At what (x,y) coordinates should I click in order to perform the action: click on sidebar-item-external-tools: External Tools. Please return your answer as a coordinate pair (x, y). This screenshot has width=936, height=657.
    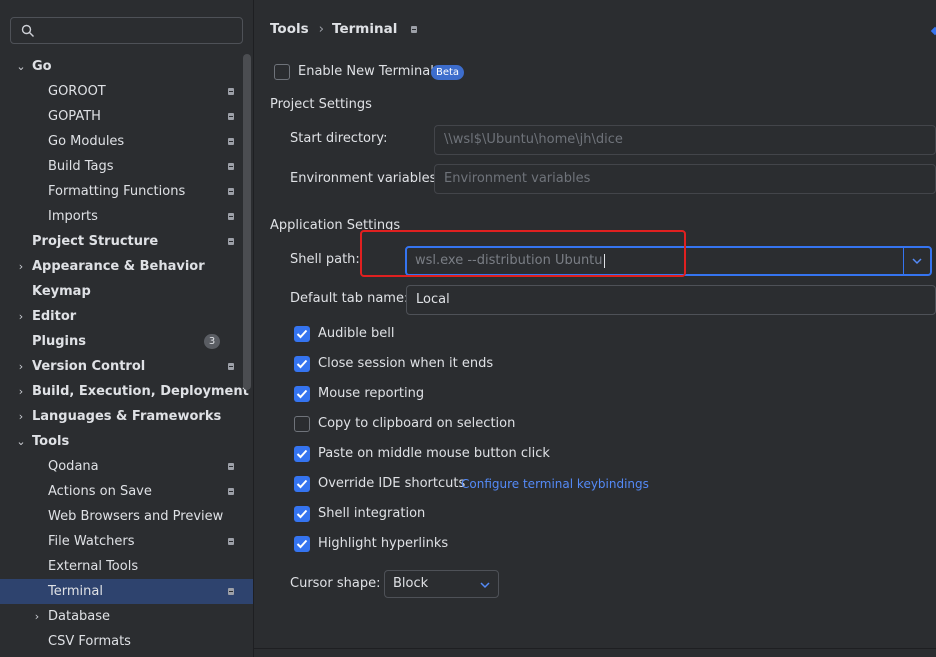
    Looking at the image, I should click on (126, 566).